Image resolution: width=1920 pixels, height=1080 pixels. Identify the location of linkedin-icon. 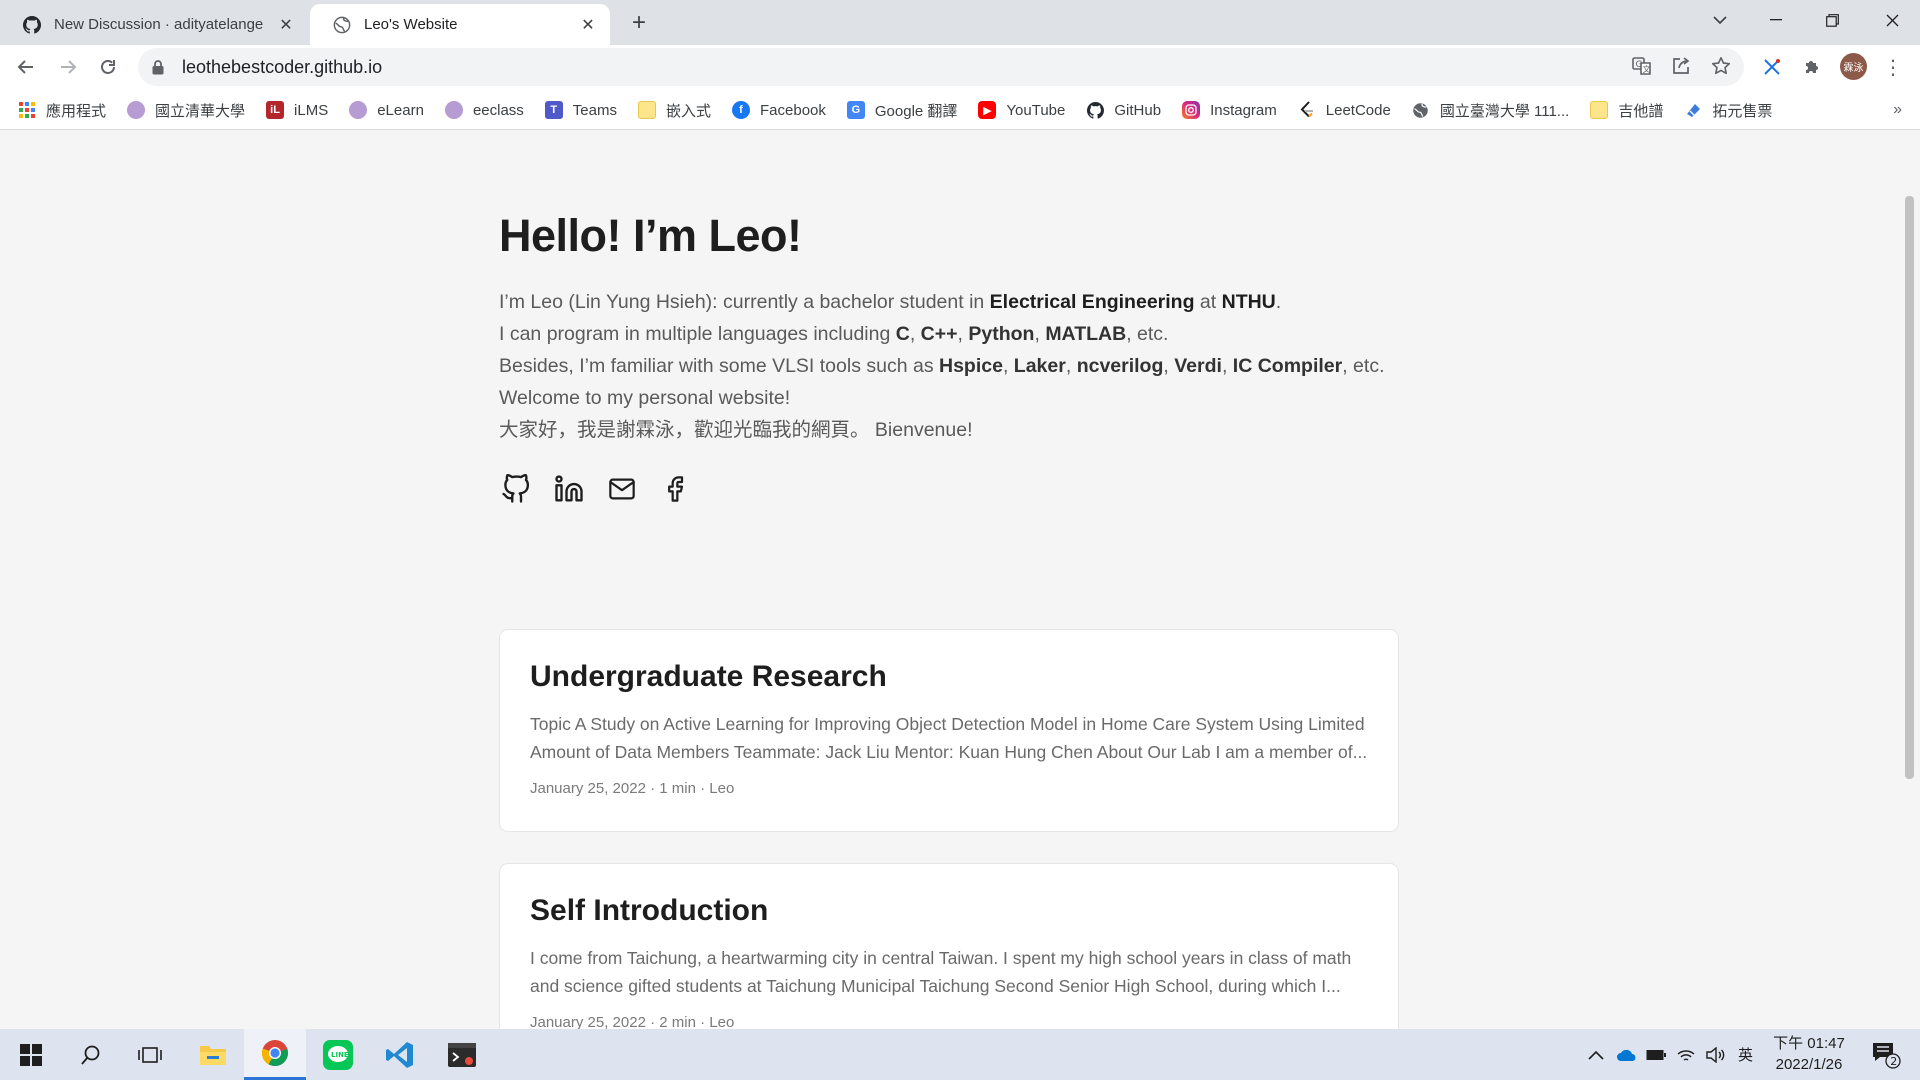
(569, 489).